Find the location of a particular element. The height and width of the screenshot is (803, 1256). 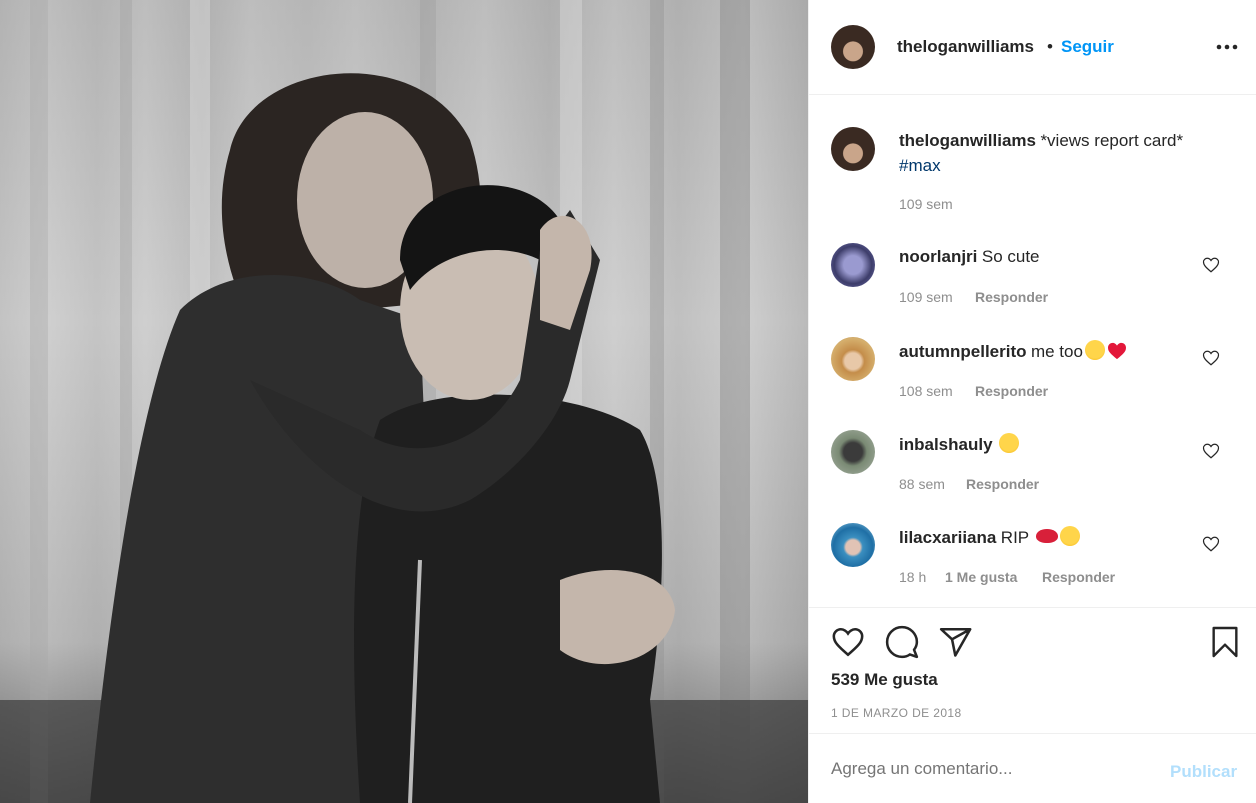

caption-time: 109 sem is located at coordinates (926, 204).